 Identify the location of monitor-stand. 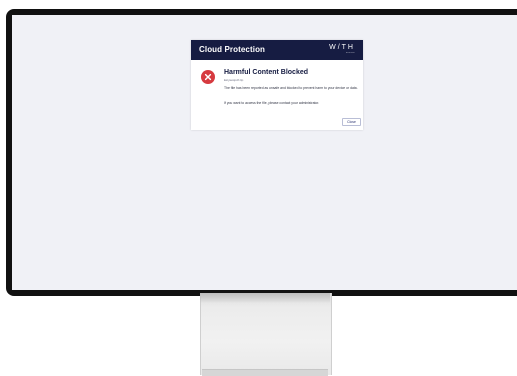
(266, 334).